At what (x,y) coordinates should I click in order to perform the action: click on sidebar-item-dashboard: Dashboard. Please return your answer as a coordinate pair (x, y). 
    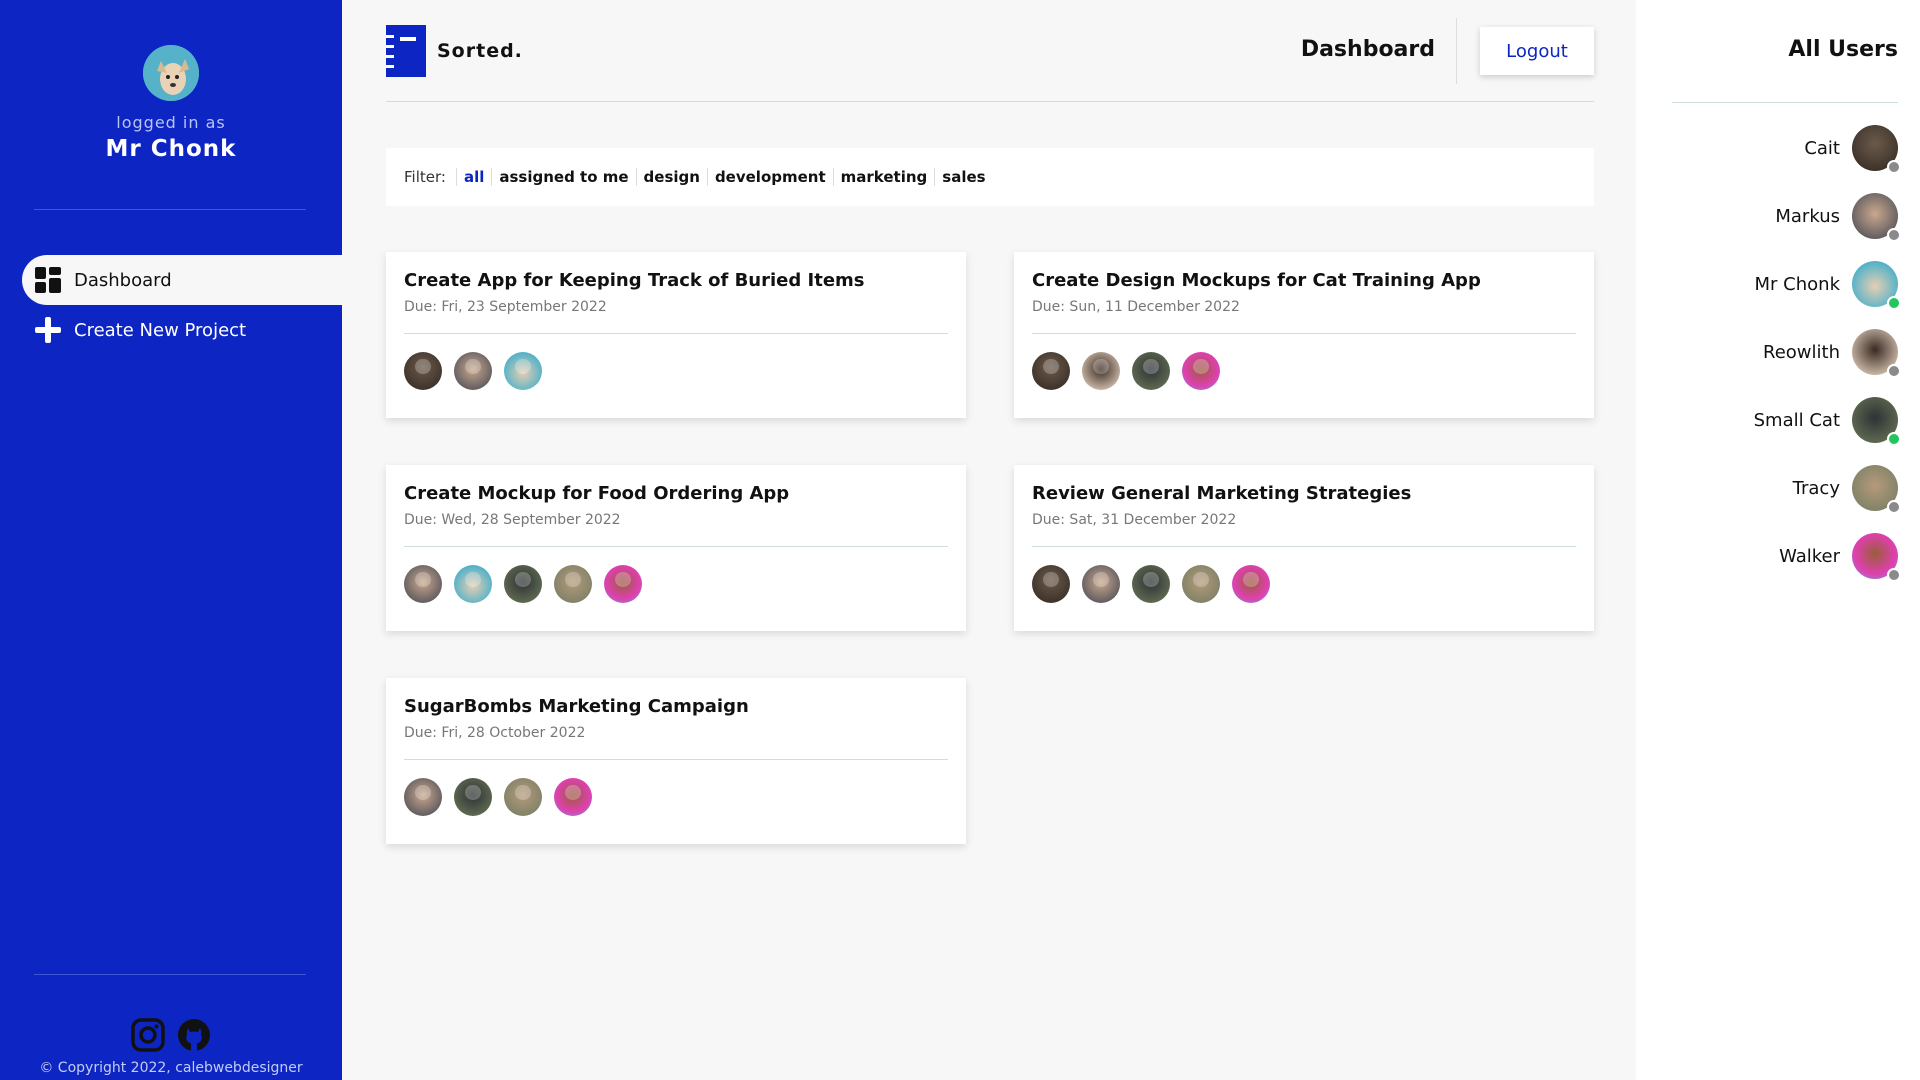
    Looking at the image, I should click on (182, 280).